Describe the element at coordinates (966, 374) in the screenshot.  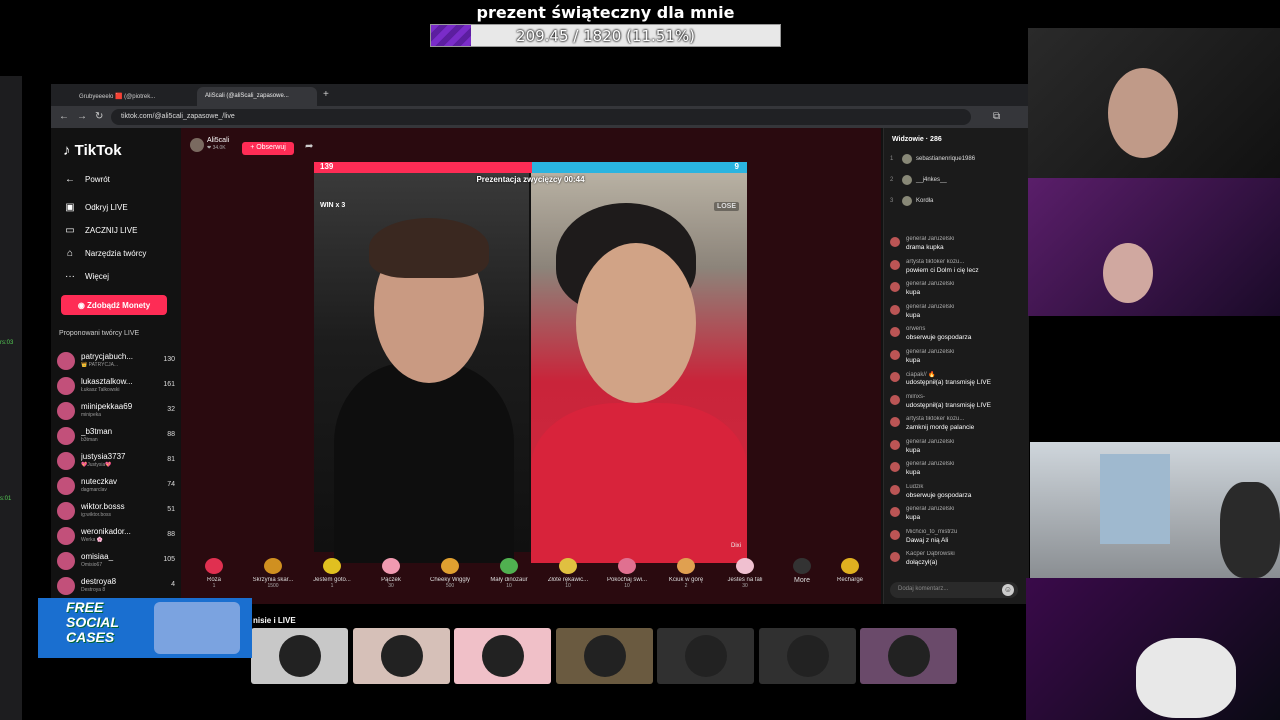
I see `chat-username: ciapak// 🔥` at that location.